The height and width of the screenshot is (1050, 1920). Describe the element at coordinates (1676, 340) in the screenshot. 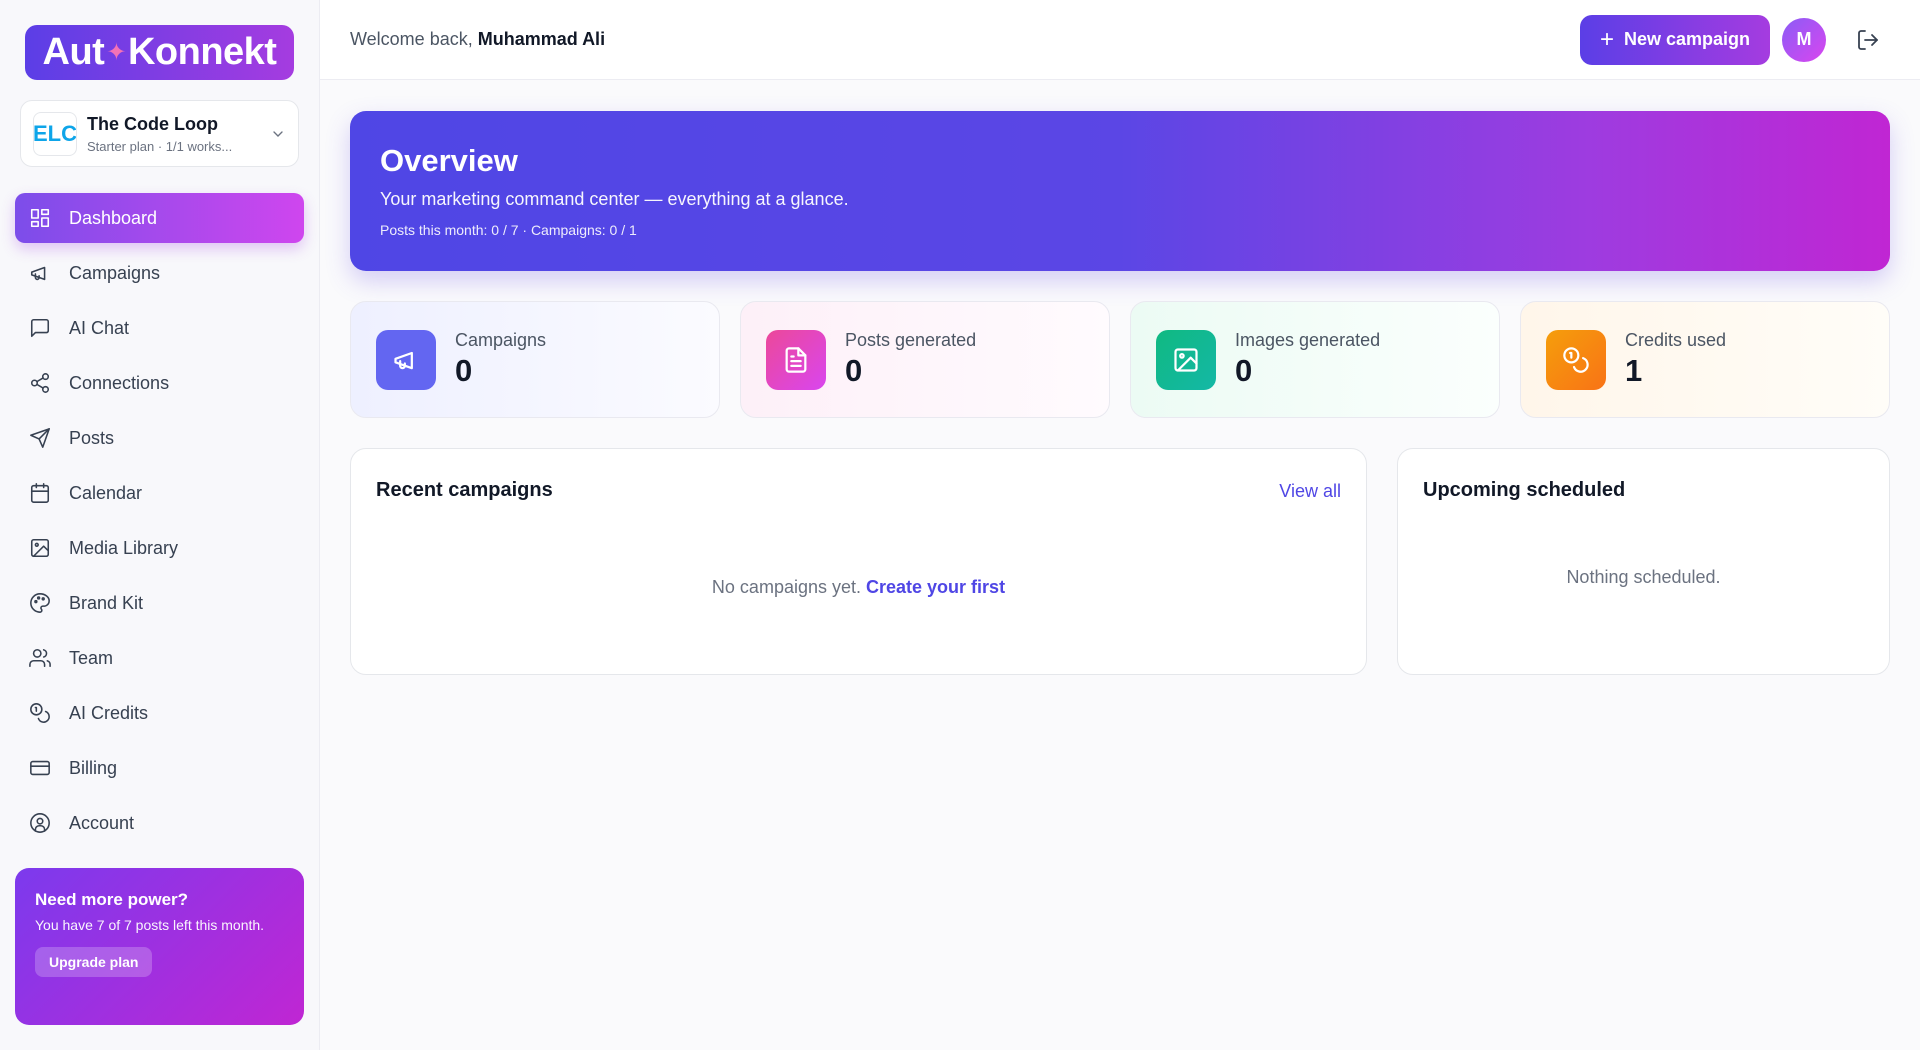

I see `stat-label: Credits used` at that location.